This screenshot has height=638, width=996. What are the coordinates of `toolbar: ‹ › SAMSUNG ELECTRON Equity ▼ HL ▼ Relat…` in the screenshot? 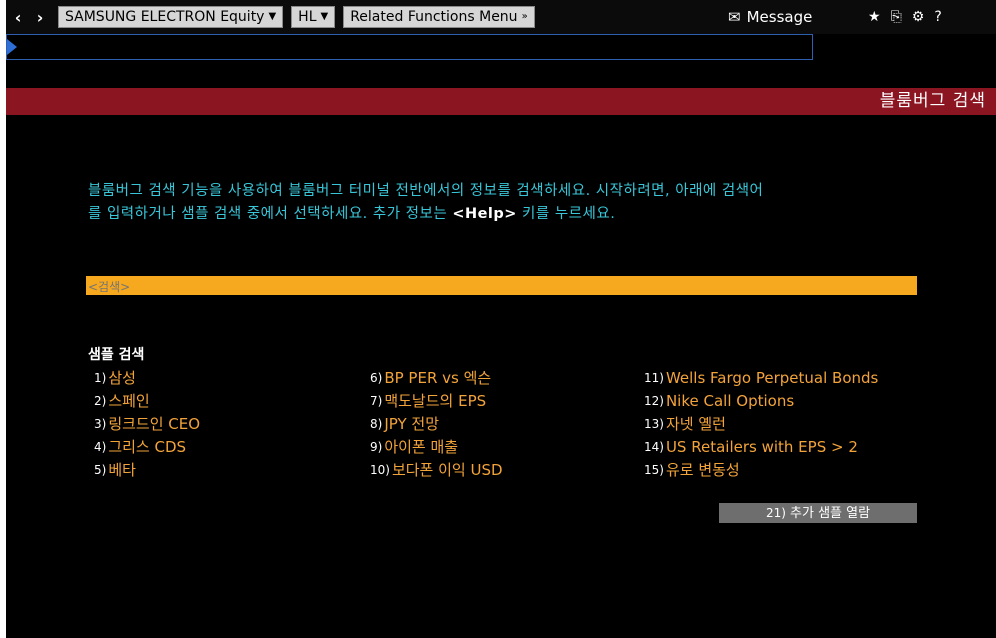 It's located at (501, 17).